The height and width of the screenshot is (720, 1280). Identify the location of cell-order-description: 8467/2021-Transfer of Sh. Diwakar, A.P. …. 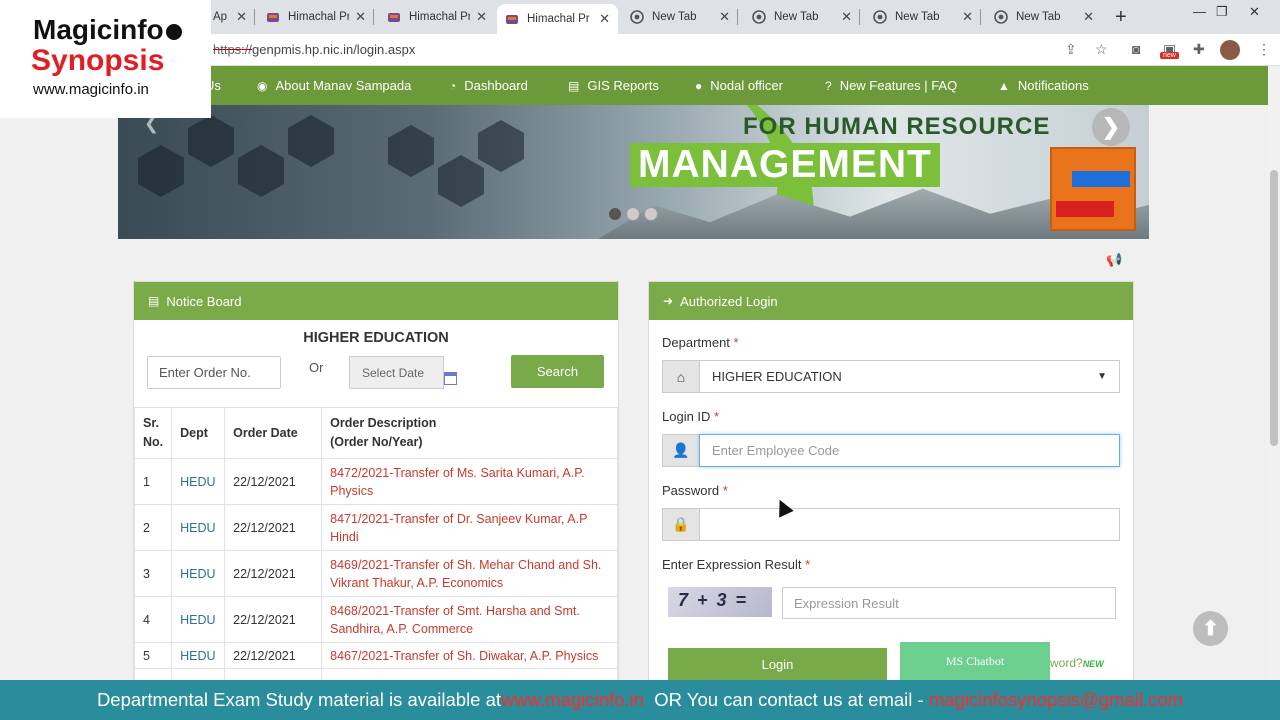
(469, 655).